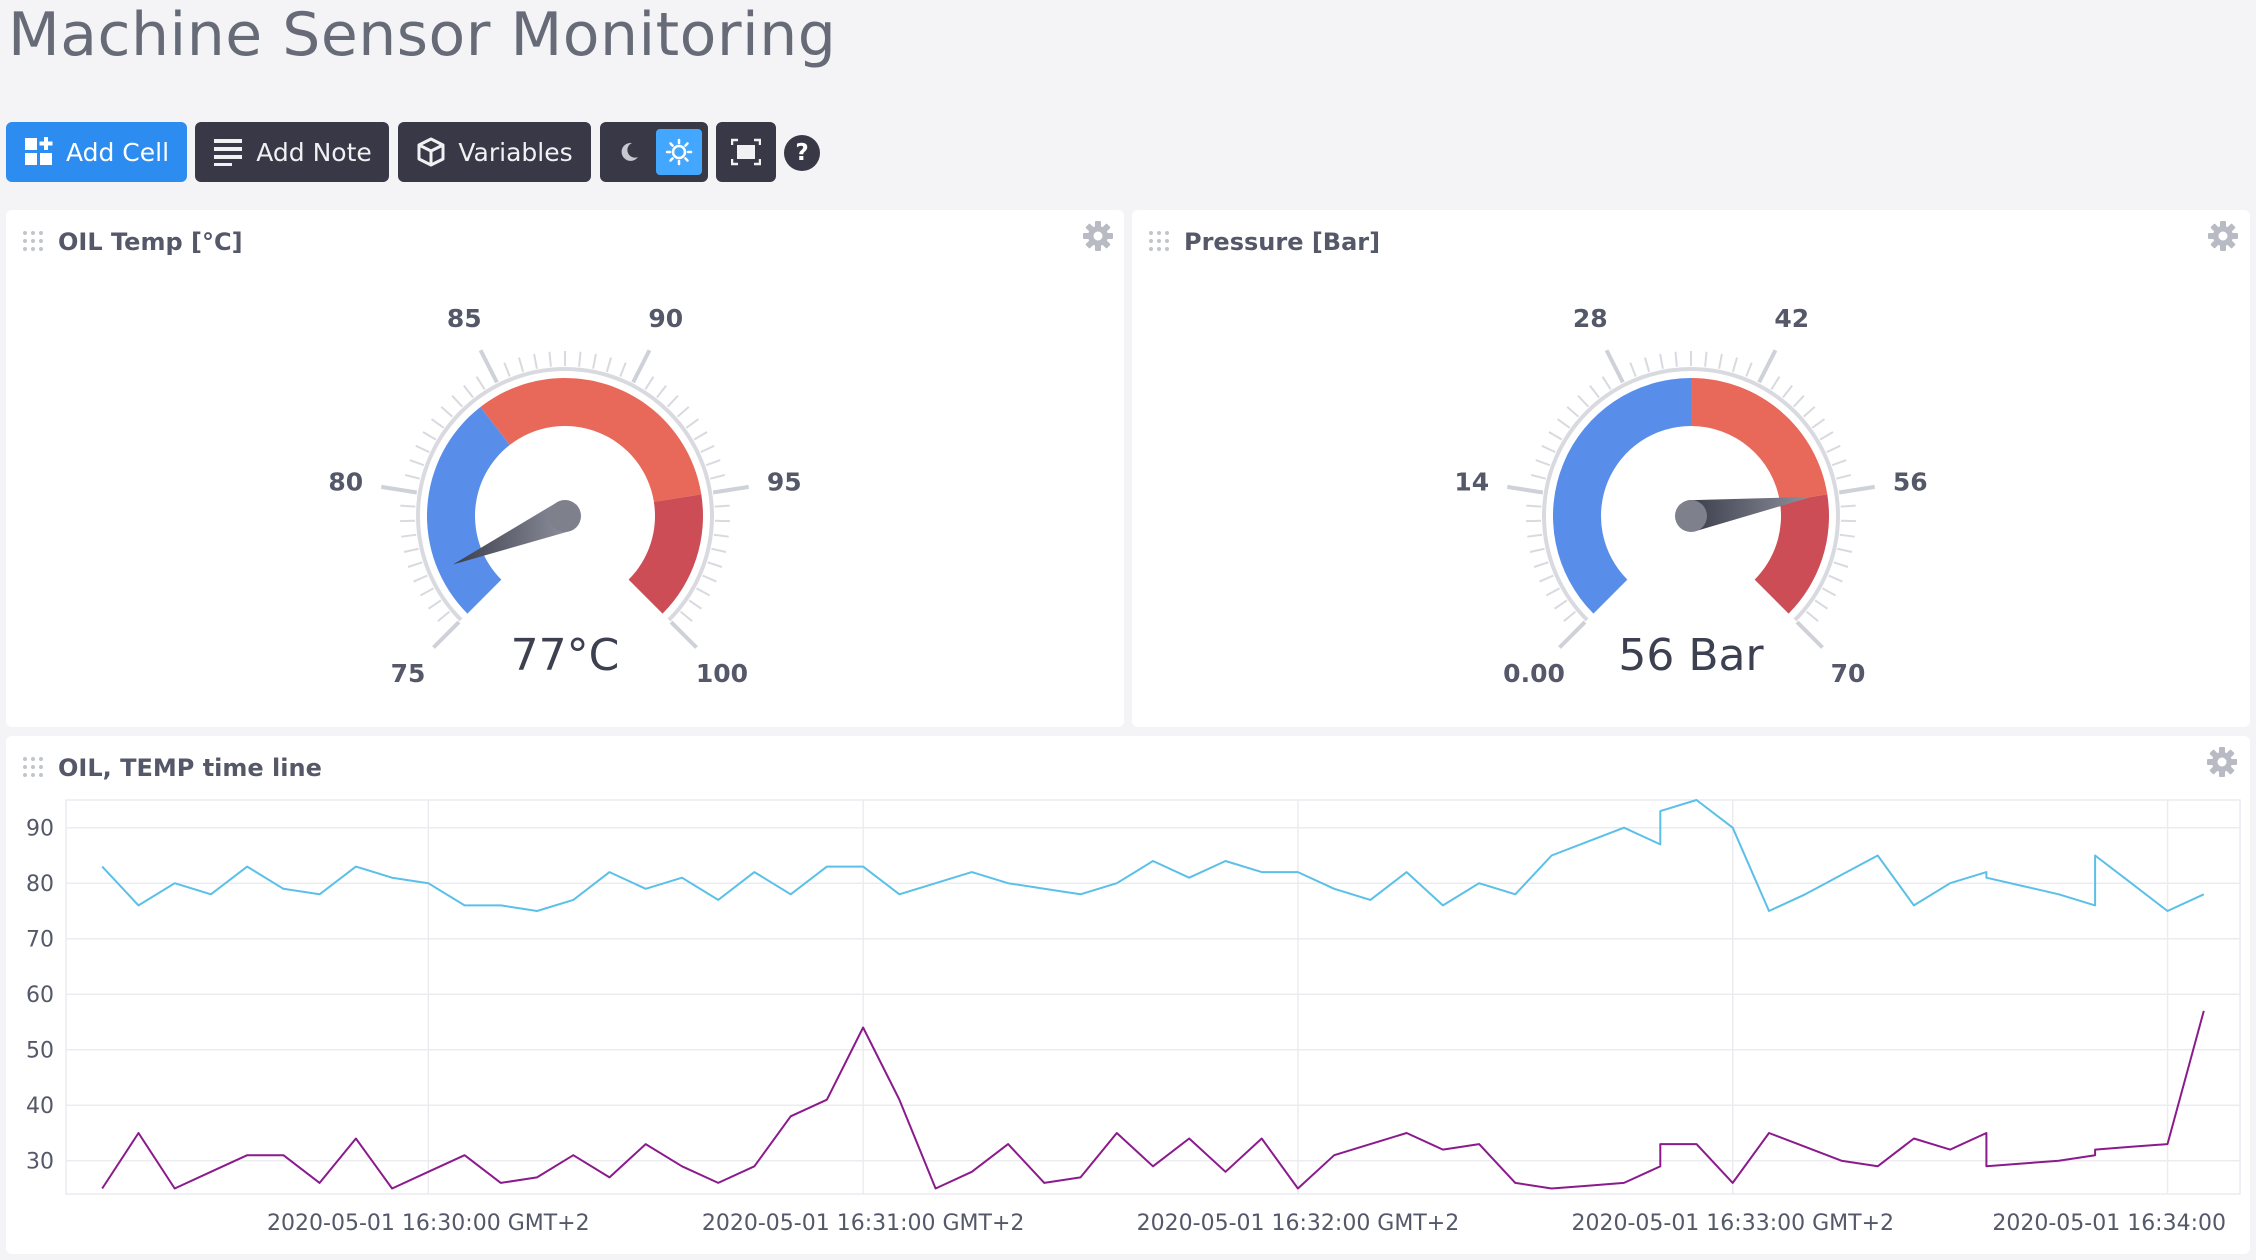  Describe the element at coordinates (40, 995) in the screenshot. I see `y-tick-label: 60` at that location.